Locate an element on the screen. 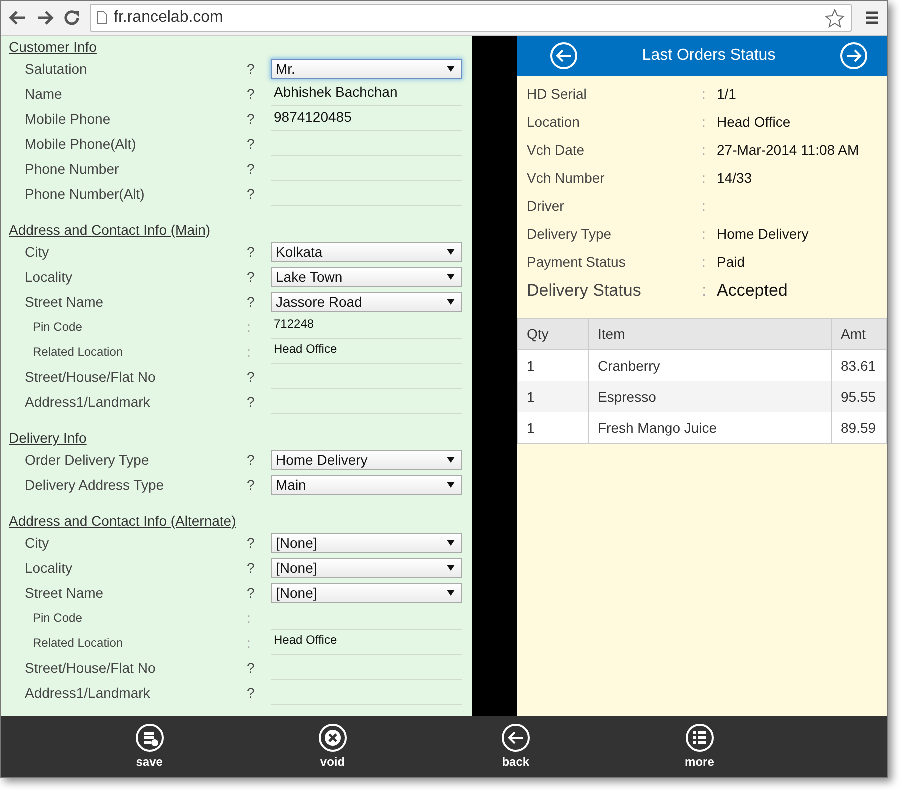 The width and height of the screenshot is (904, 793). field-label: Delivery Address Type is located at coordinates (95, 484).